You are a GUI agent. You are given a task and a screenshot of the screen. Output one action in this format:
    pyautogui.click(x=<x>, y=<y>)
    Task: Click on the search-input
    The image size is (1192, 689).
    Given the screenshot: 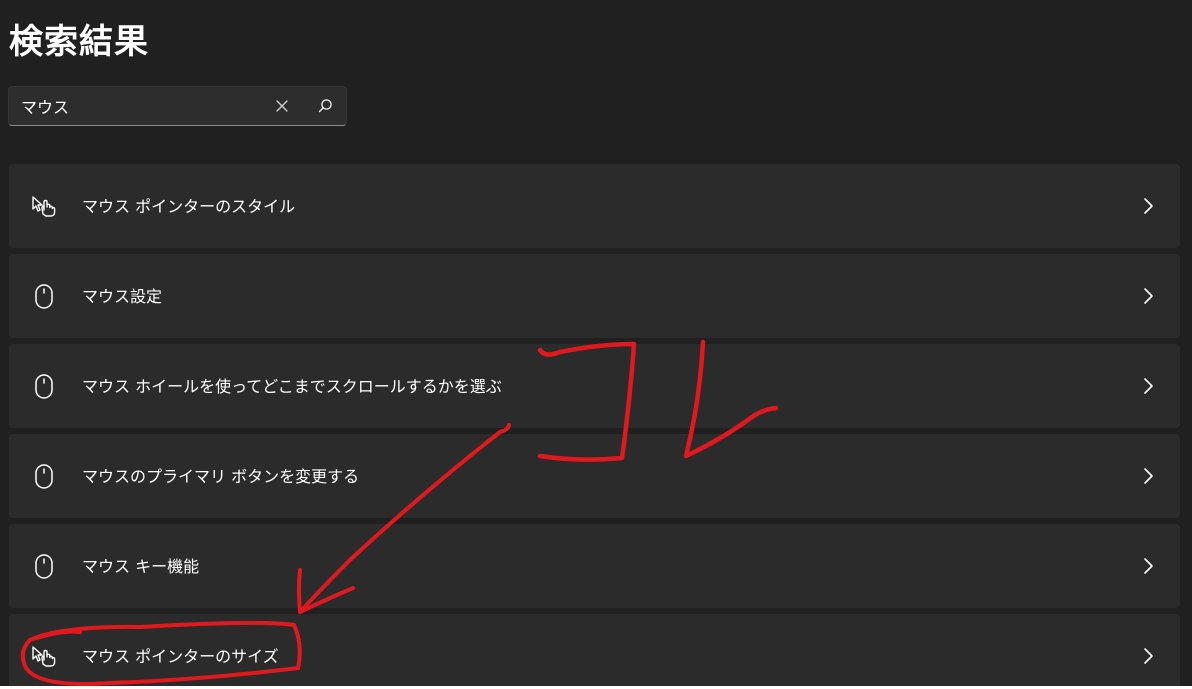 What is the action you would take?
    pyautogui.click(x=141, y=106)
    